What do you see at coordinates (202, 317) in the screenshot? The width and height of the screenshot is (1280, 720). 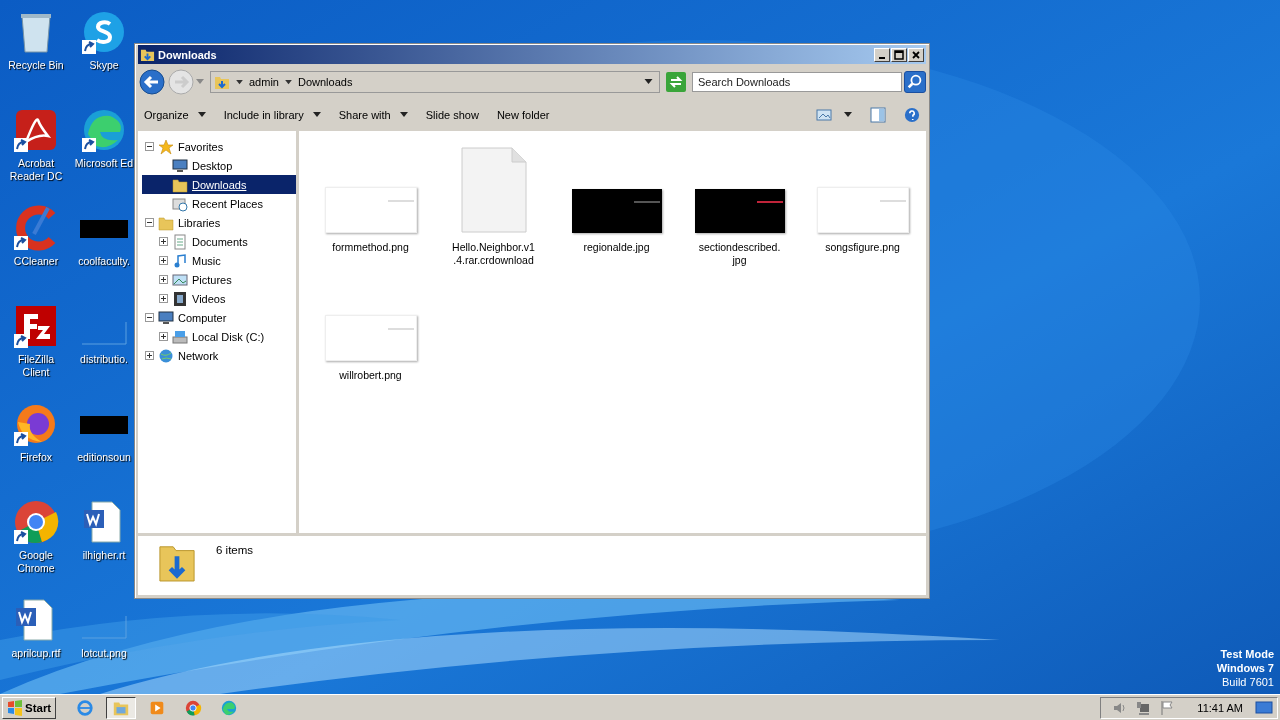 I see `nav-item: Computer` at bounding box center [202, 317].